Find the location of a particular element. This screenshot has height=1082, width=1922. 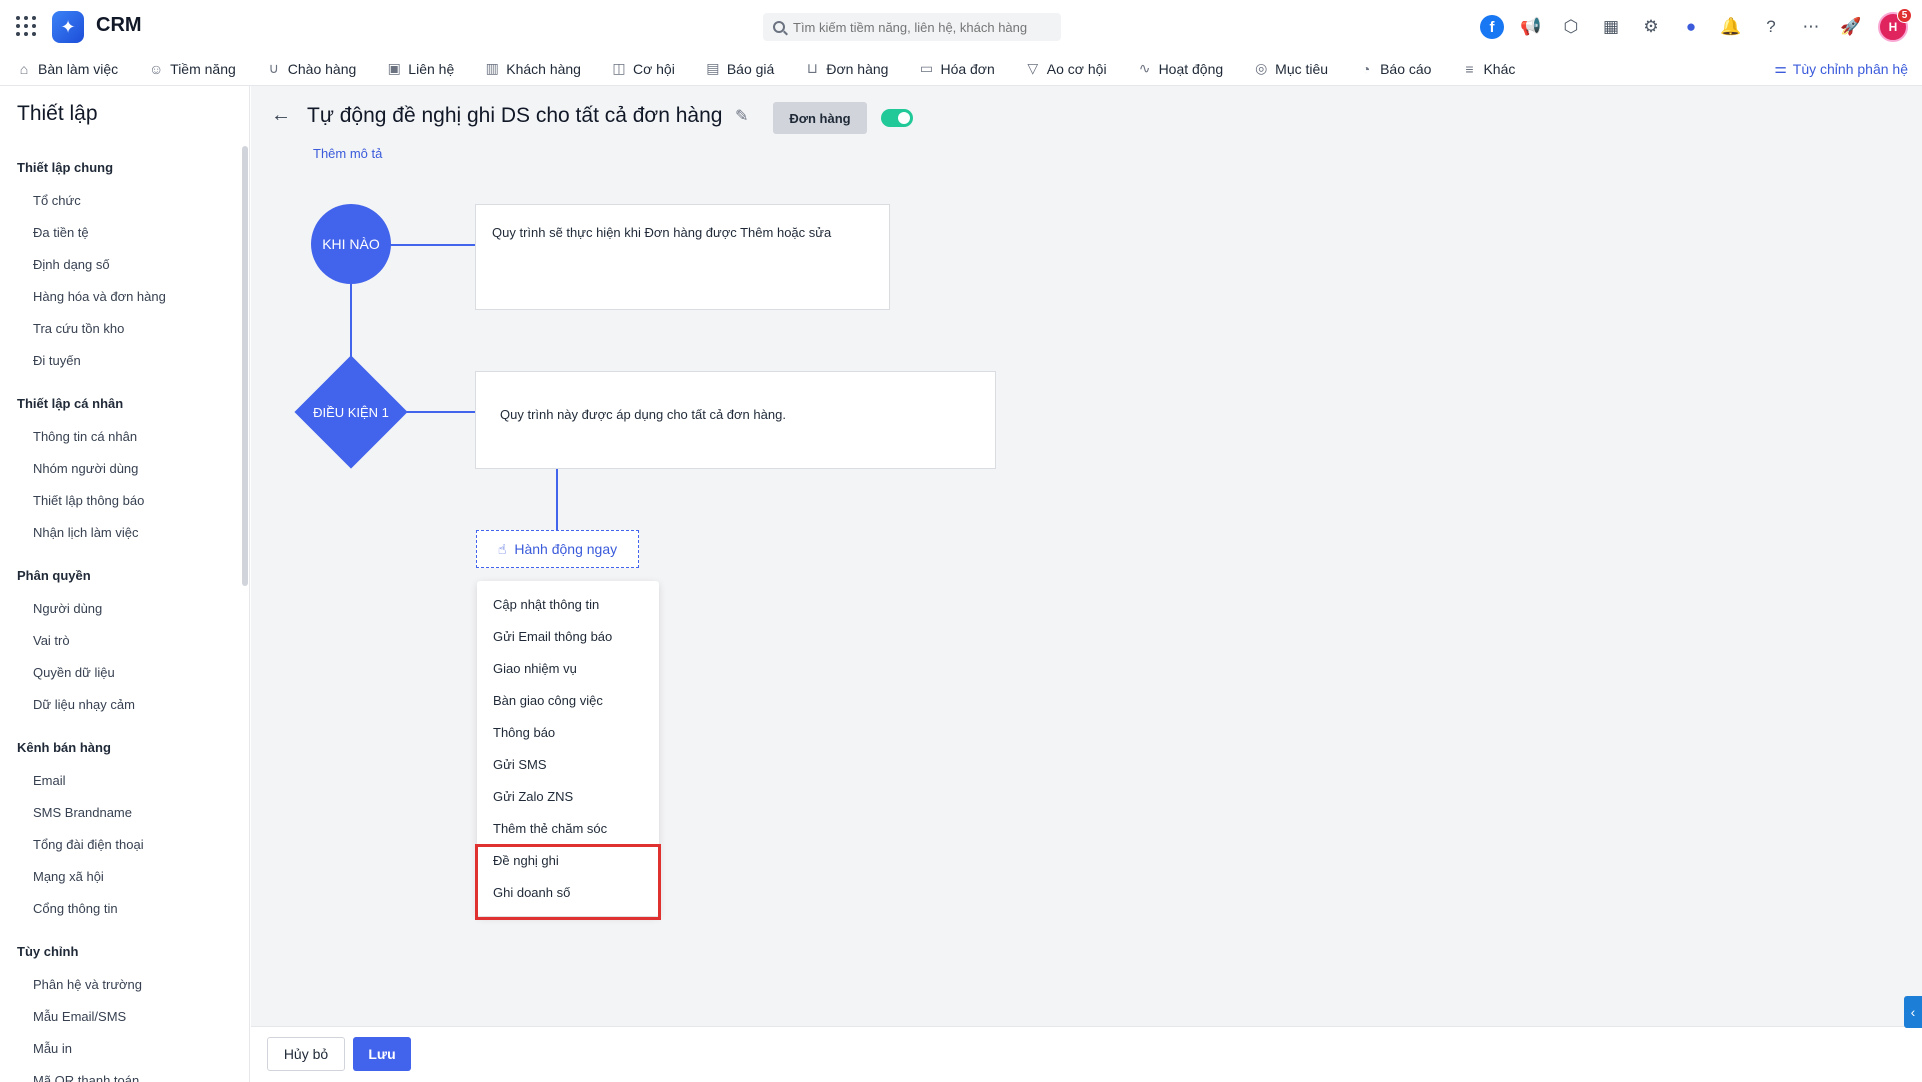

box-icon: ⬡ is located at coordinates (1571, 27).